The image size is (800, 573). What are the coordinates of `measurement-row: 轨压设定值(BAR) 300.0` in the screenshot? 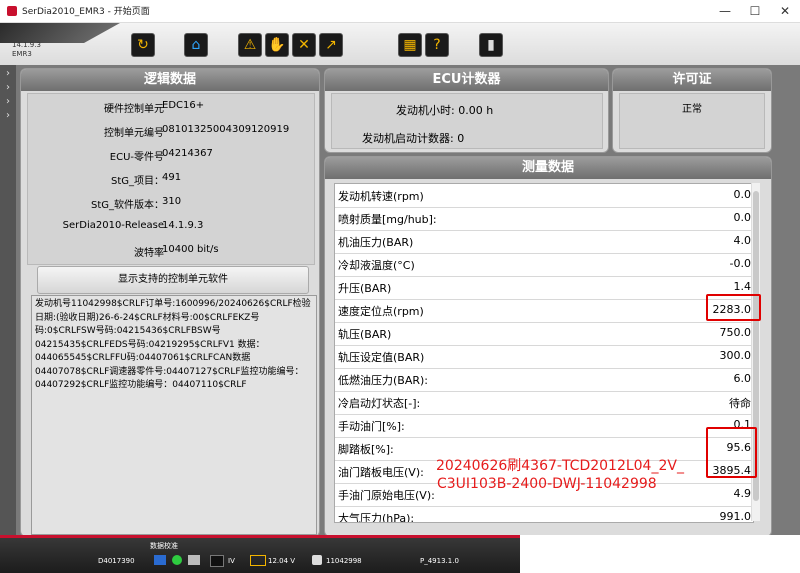 It's located at (544, 357).